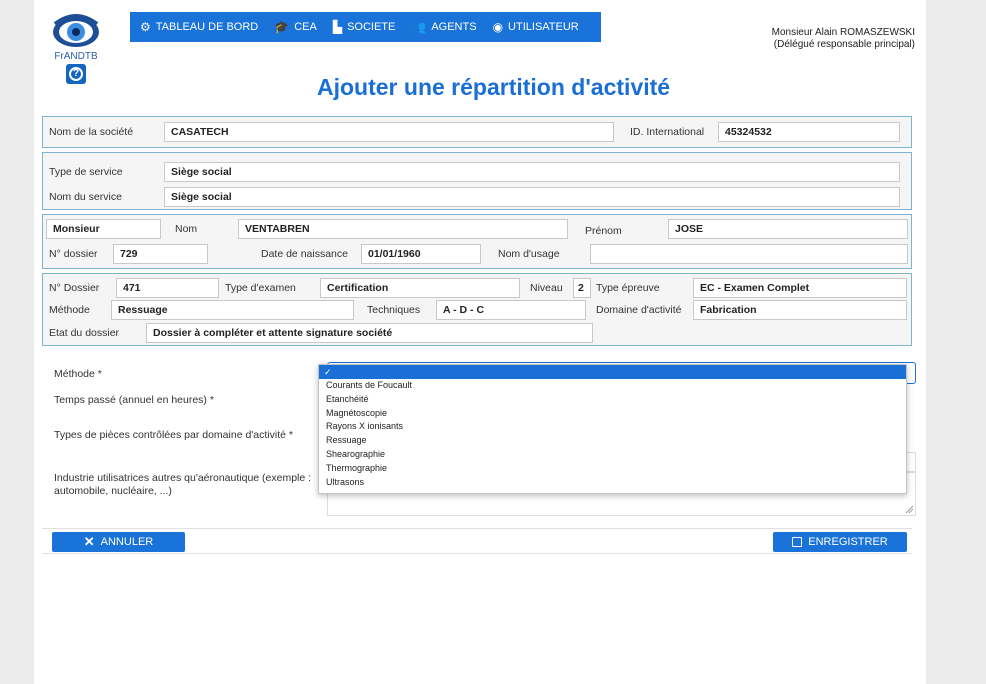  I want to click on save-button: ENREGISTRER, so click(840, 542).